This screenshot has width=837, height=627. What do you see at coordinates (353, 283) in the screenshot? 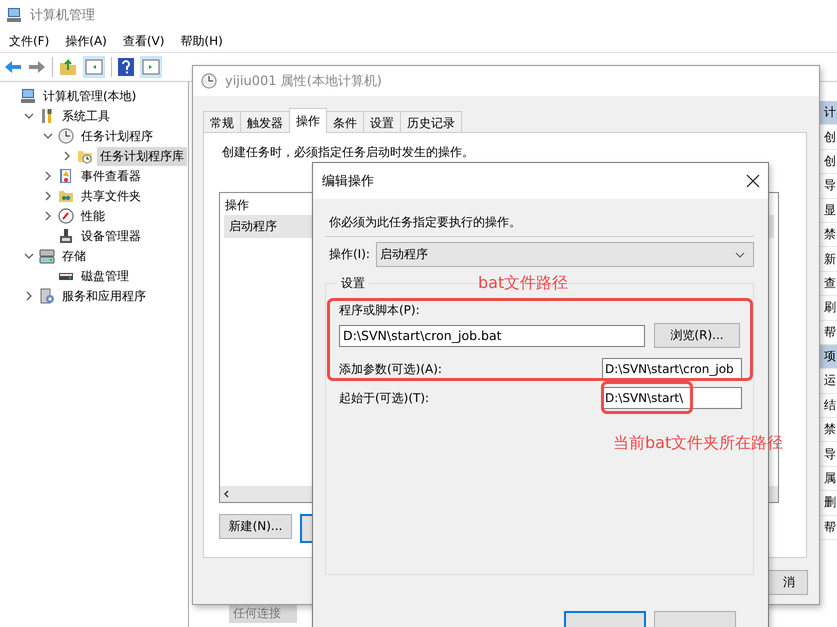
I see `group-label: 设置` at bounding box center [353, 283].